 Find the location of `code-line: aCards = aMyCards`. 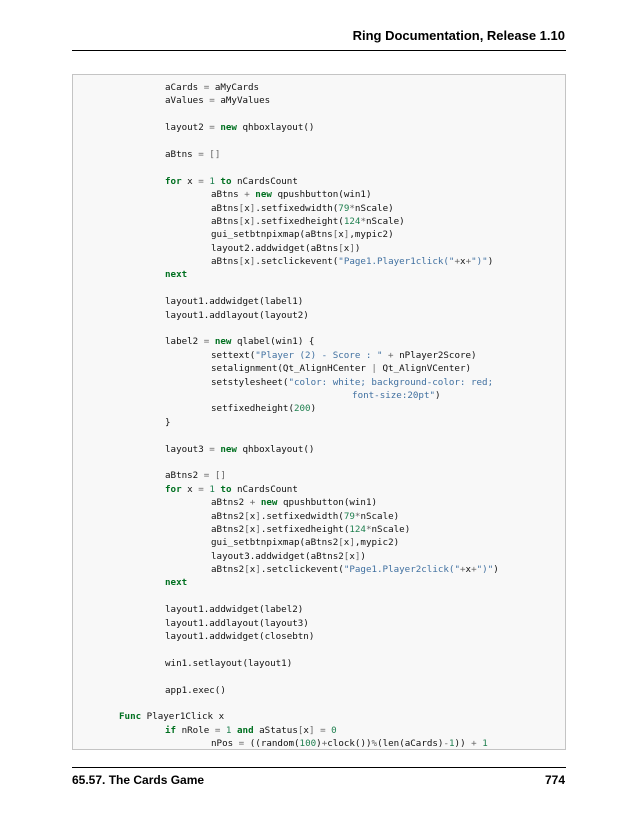

code-line: aCards = aMyCards is located at coordinates (319, 87).